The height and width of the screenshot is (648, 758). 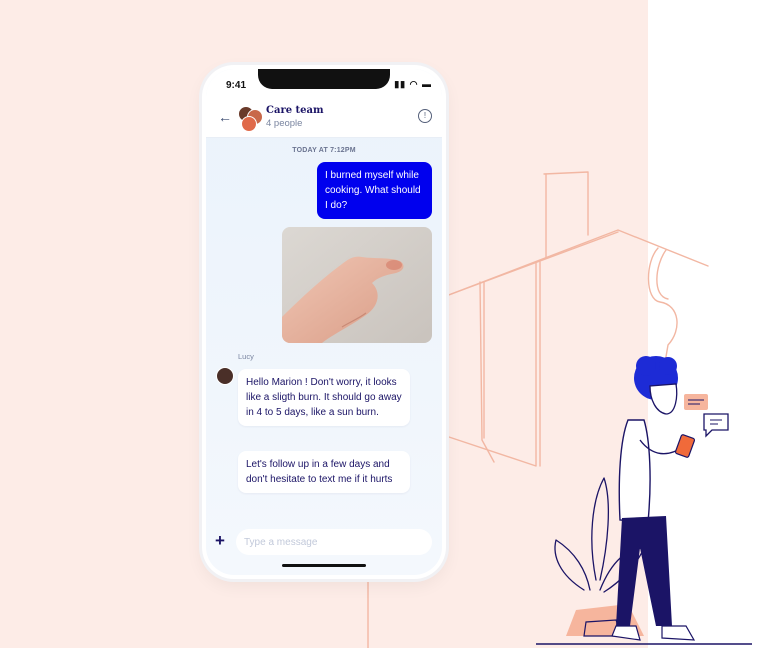 I want to click on photo-message, so click(x=357, y=285).